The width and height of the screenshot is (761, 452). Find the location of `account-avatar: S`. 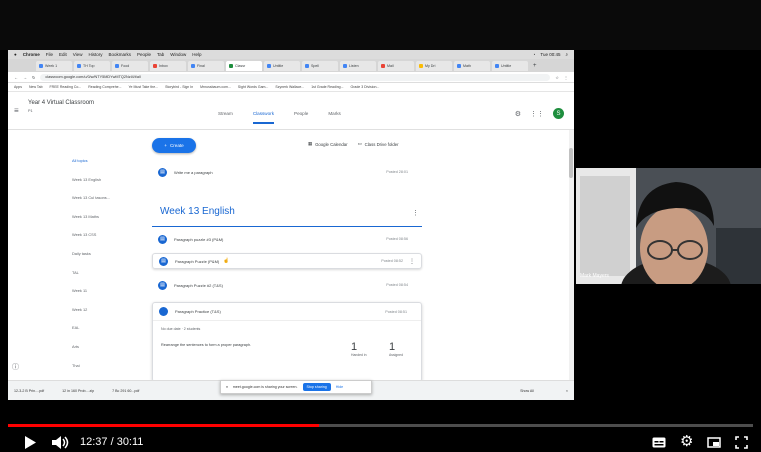

account-avatar: S is located at coordinates (558, 113).